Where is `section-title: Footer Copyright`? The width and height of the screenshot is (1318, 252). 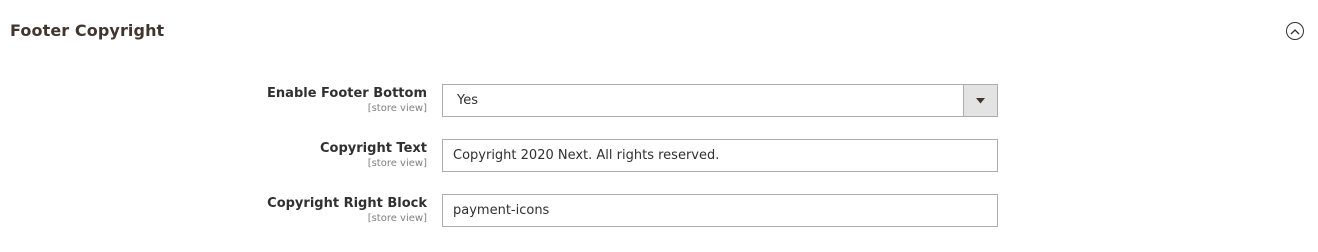
section-title: Footer Copyright is located at coordinates (87, 31).